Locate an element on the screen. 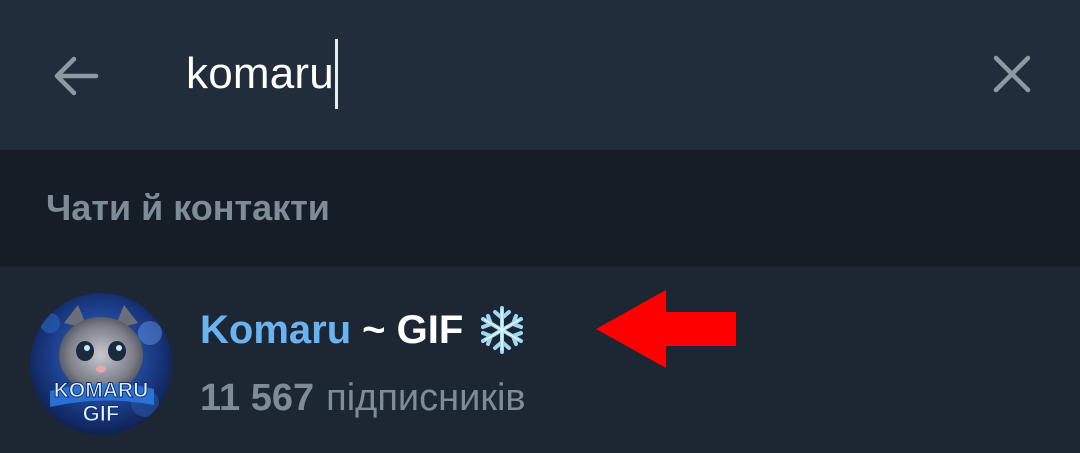 The height and width of the screenshot is (453, 1080). chat-subtitle: 11 567 підписників is located at coordinates (363, 398).